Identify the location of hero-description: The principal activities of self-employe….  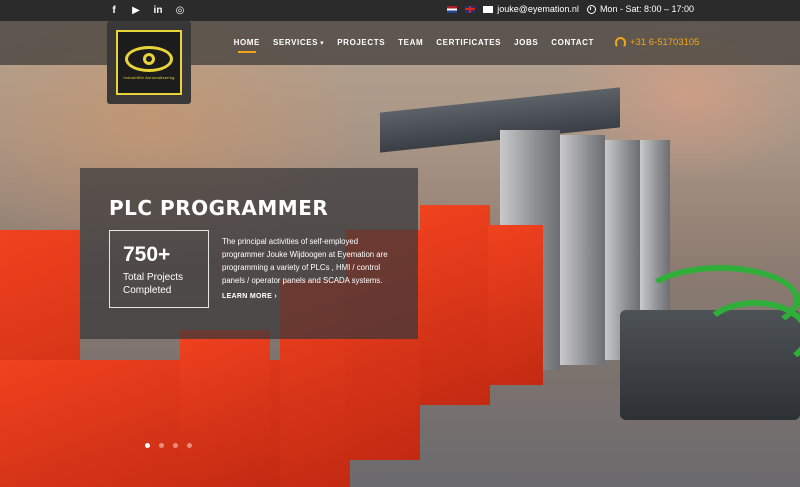
(305, 261).